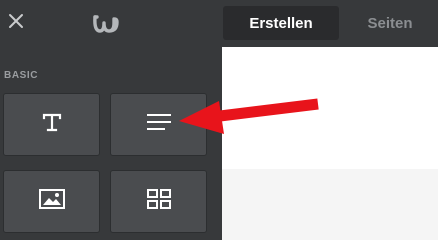 The width and height of the screenshot is (438, 240). I want to click on close-button, so click(16, 23).